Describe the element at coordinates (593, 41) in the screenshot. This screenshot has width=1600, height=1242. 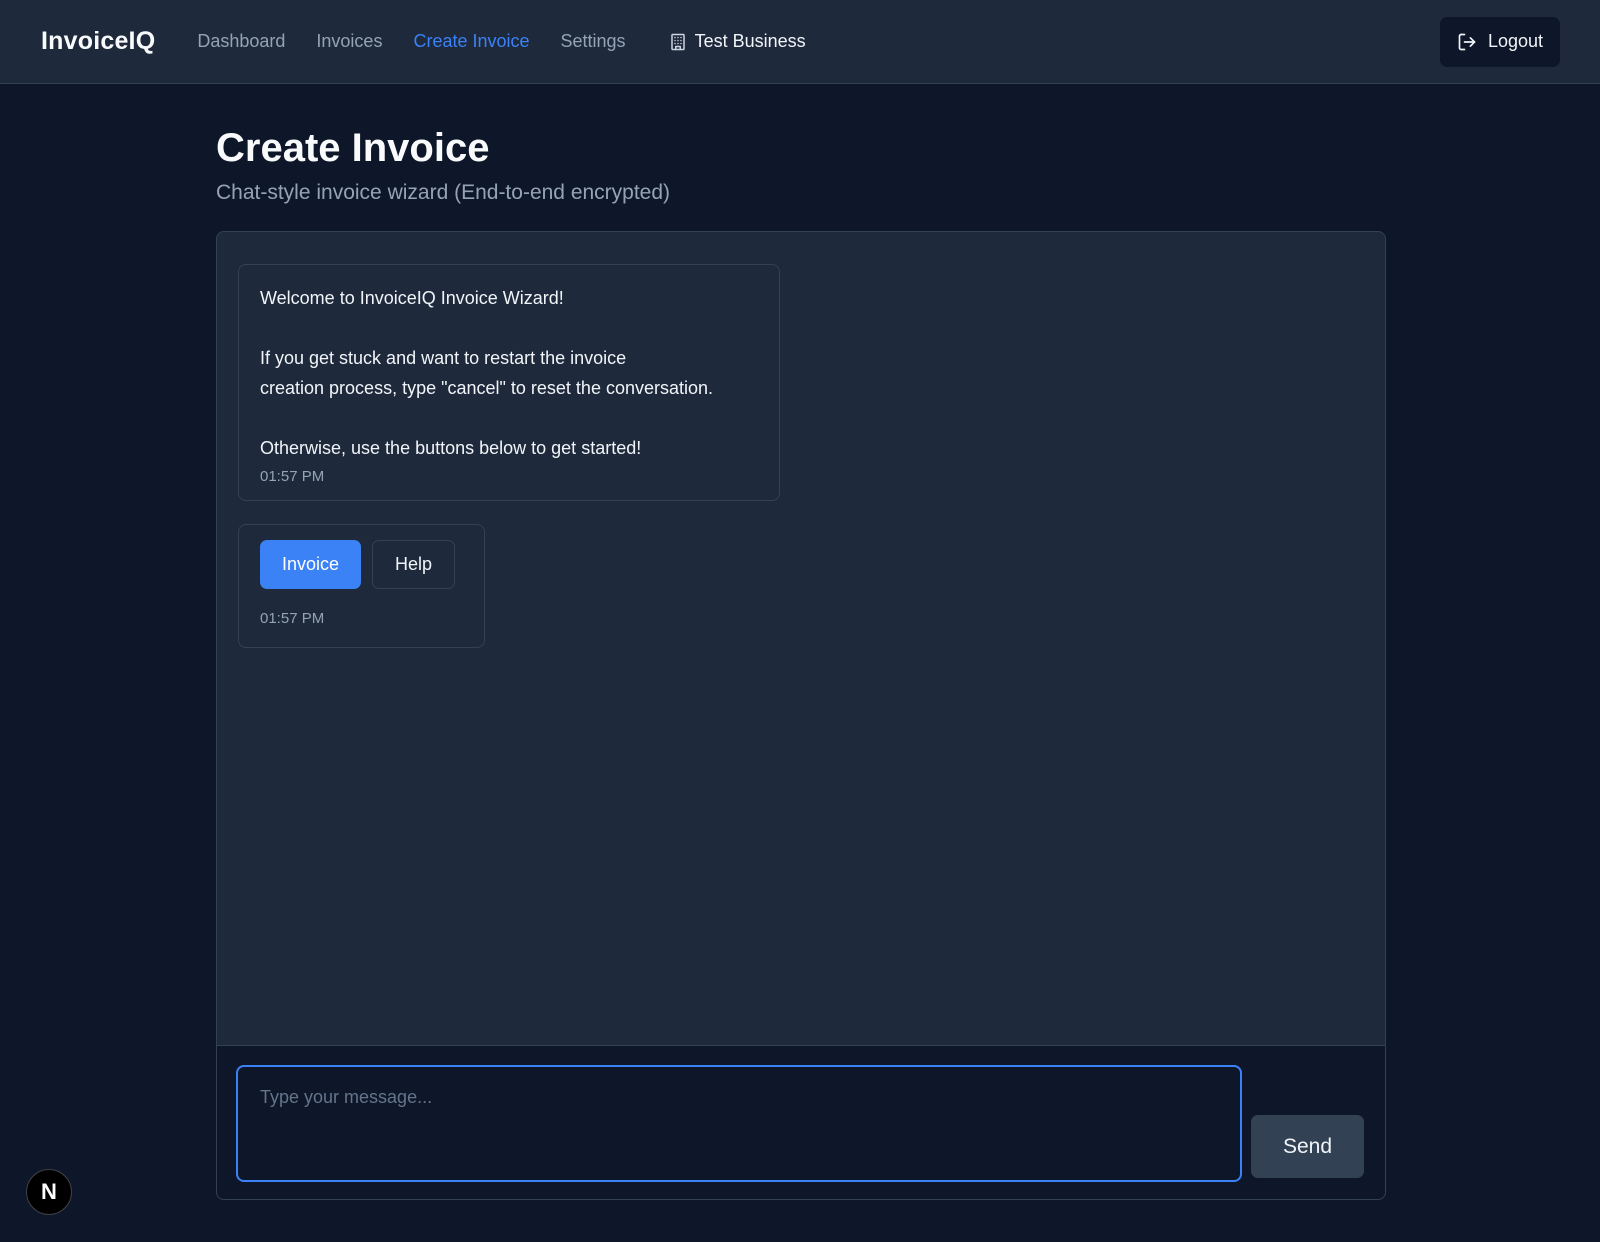
I see `nav-link-settings: Settings` at that location.